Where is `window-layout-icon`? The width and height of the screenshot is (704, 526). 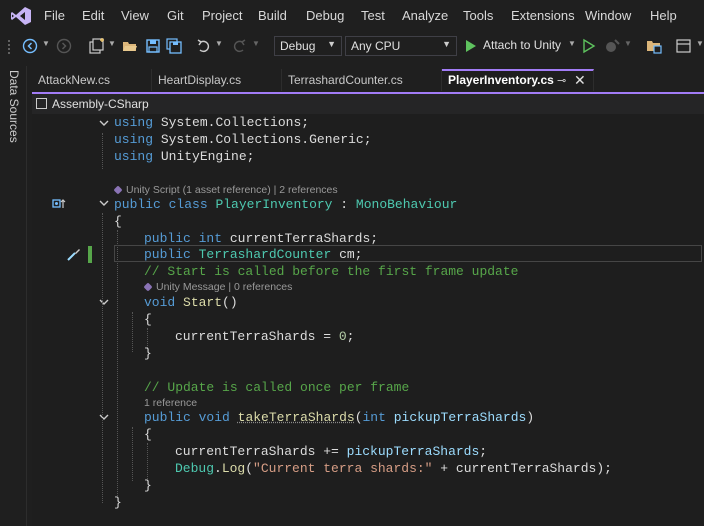 window-layout-icon is located at coordinates (684, 46).